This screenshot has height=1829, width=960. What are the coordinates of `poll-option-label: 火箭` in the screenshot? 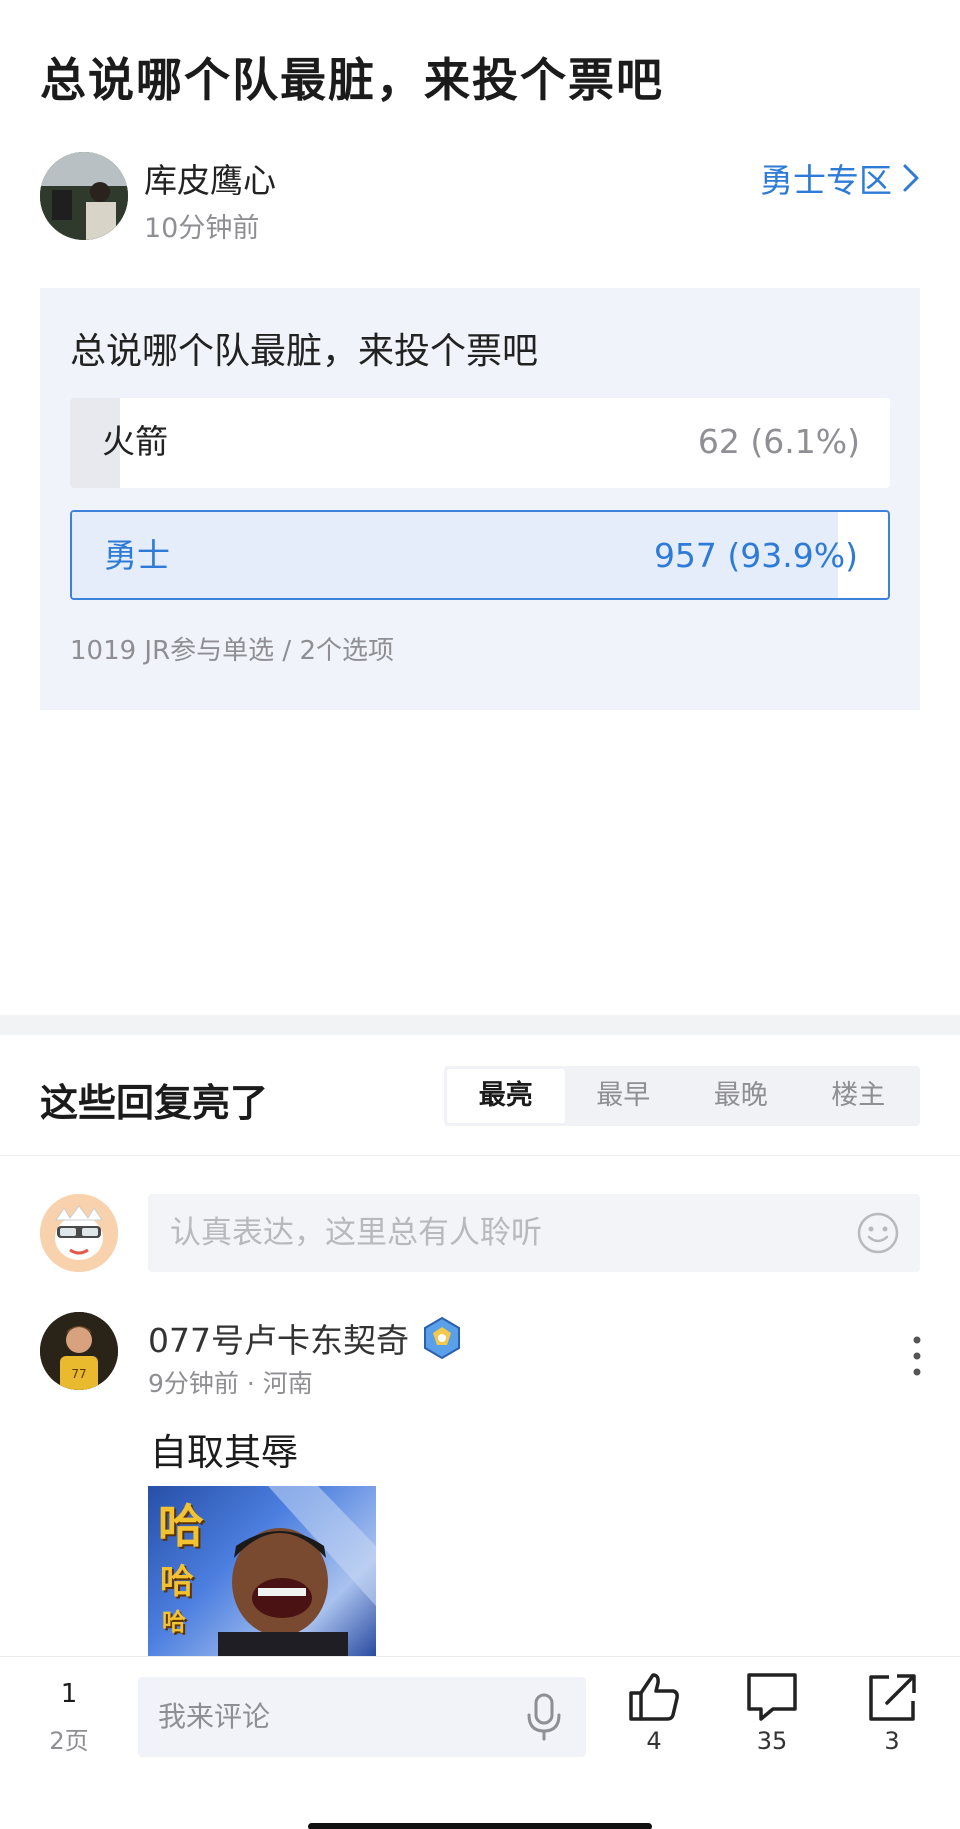 It's located at (135, 441).